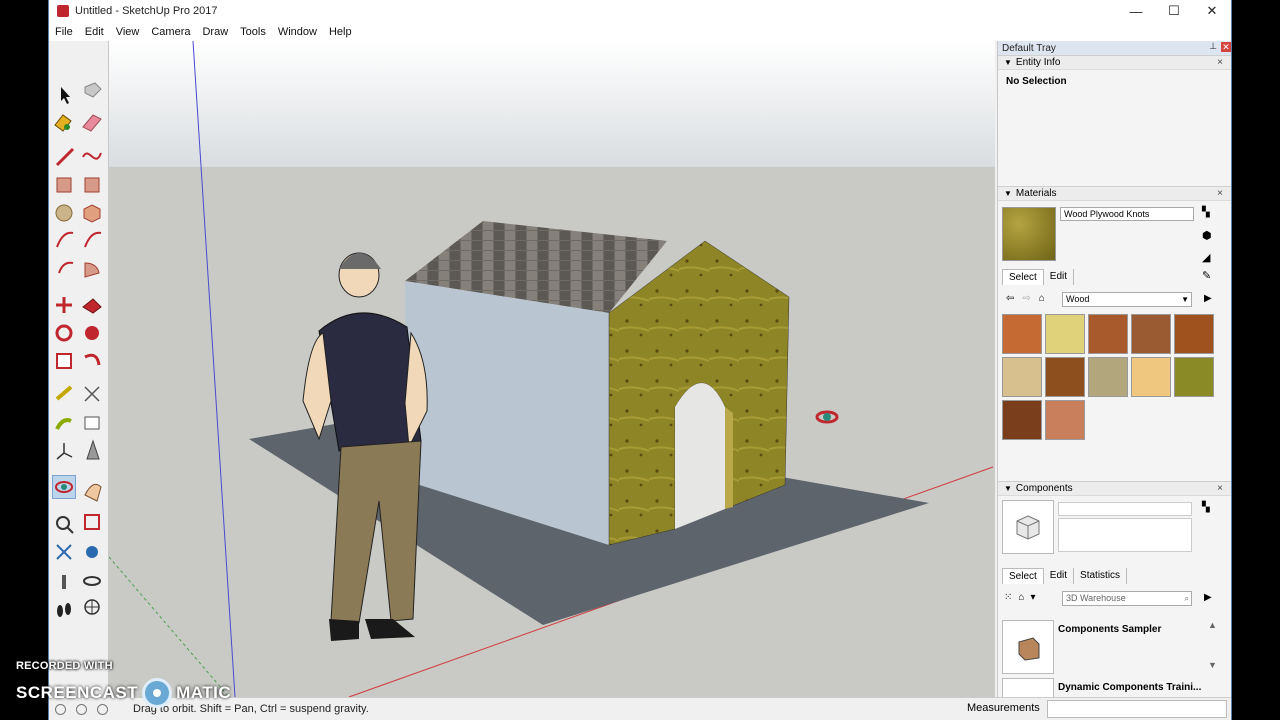  I want to click on menu-file: File, so click(64, 32).